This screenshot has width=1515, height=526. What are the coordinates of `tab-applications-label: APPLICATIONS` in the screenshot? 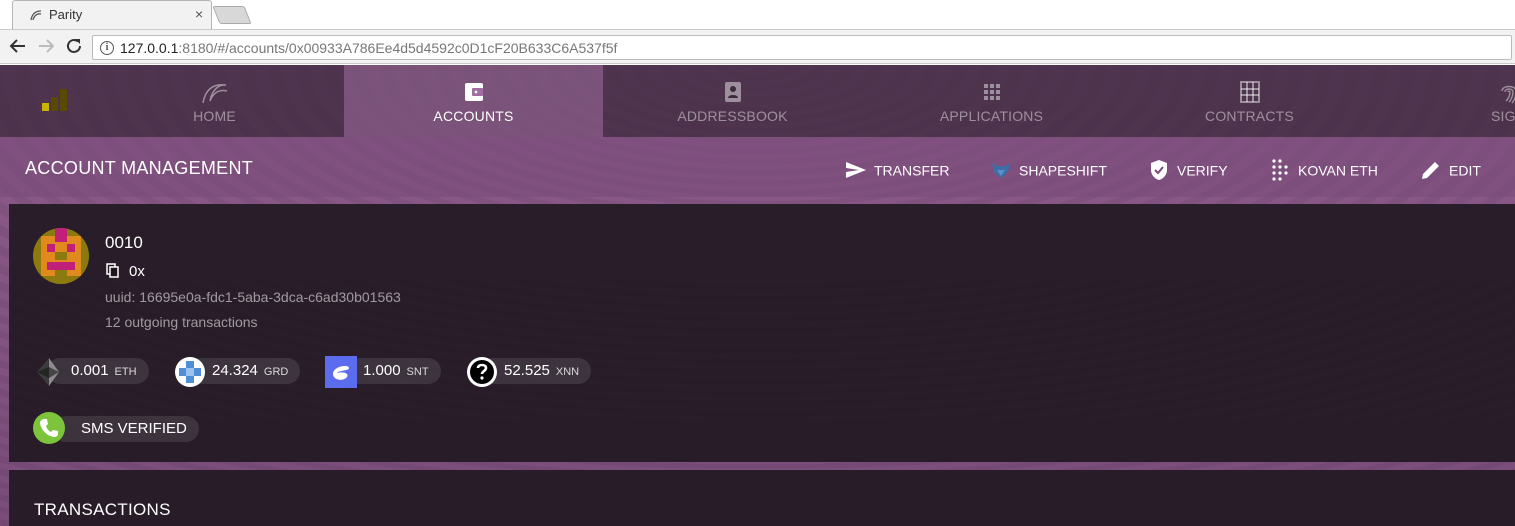 It's located at (991, 116).